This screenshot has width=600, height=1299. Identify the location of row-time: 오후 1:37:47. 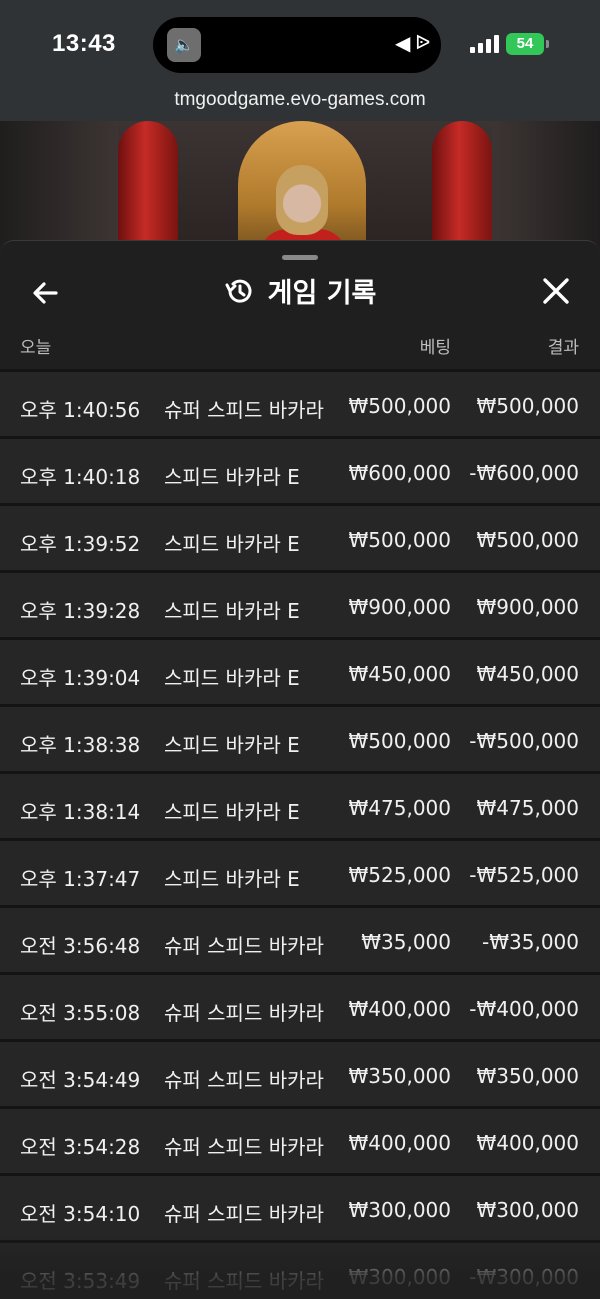
(80, 879).